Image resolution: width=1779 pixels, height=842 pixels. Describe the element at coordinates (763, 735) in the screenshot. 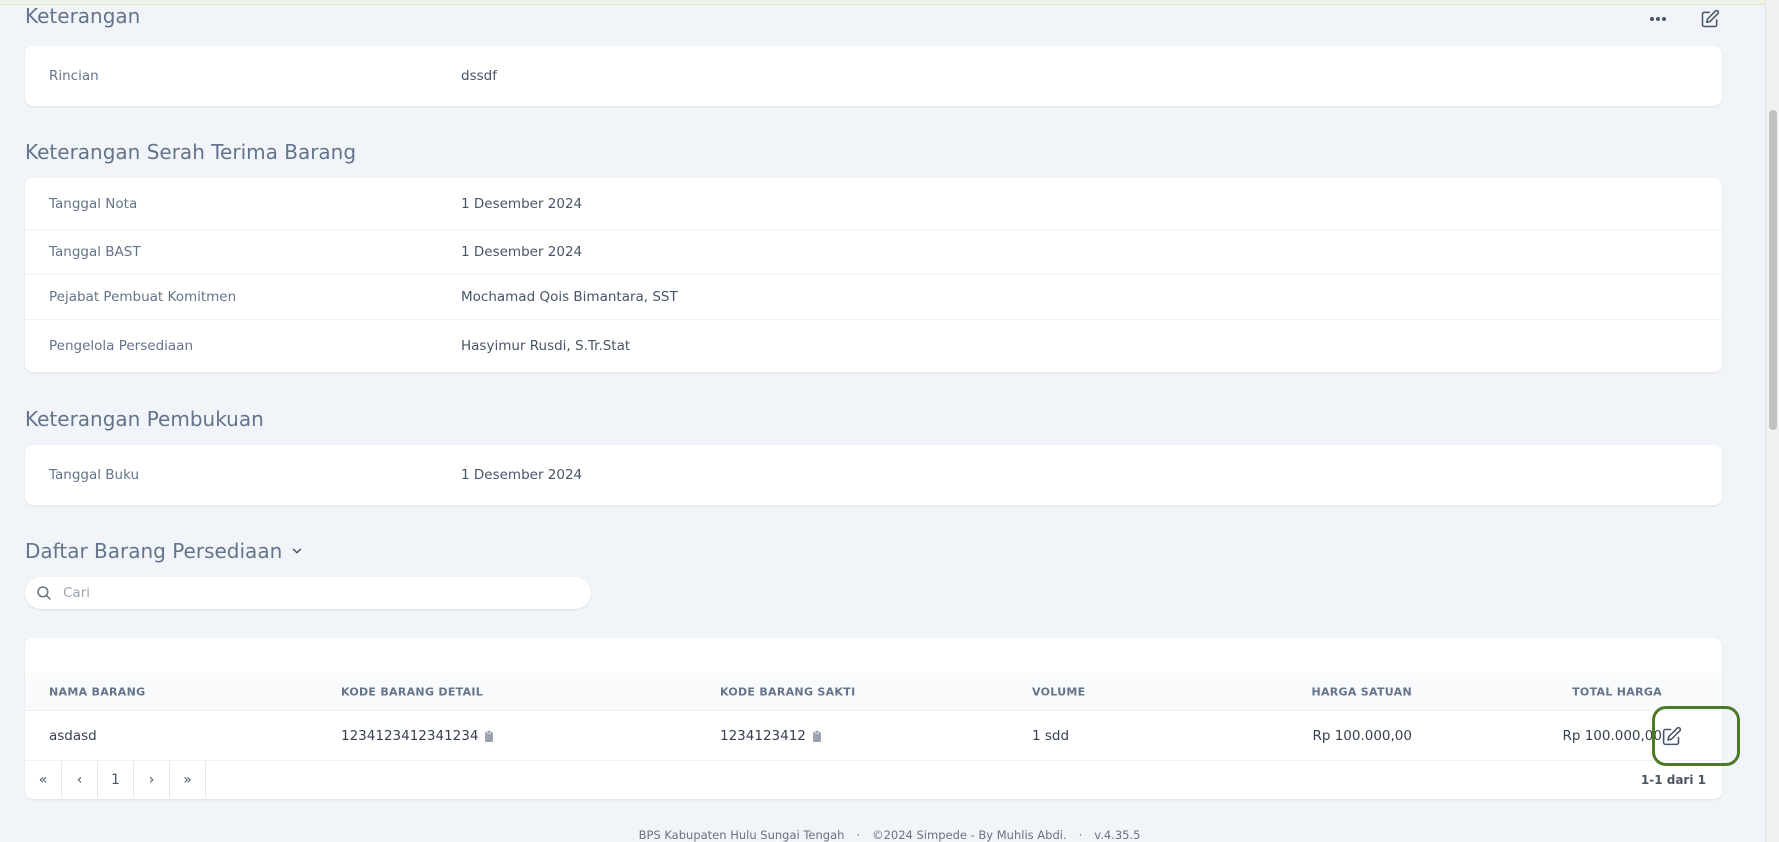

I see `kode-sakti-text: 1234123412` at that location.